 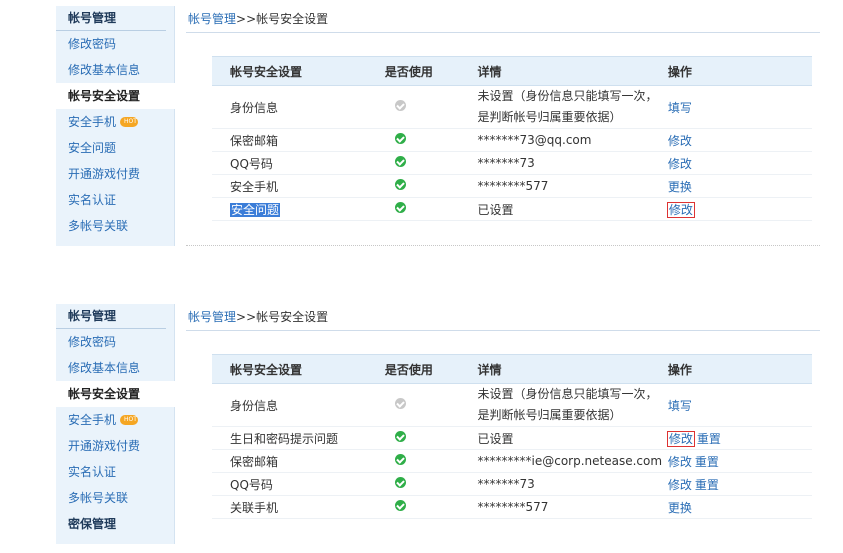 I want to click on row-name: 安全手机, so click(x=298, y=186).